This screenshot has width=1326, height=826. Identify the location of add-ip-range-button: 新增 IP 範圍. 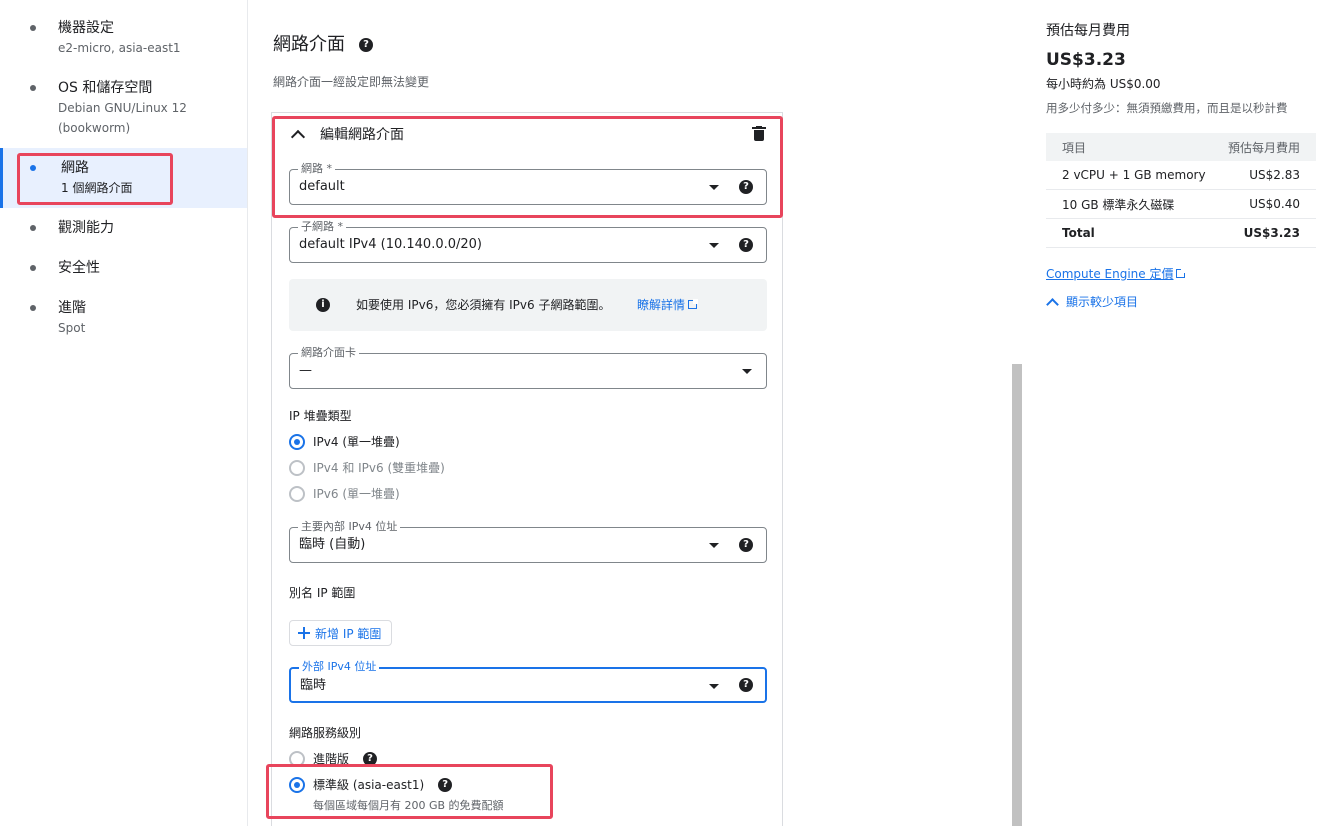
(341, 633).